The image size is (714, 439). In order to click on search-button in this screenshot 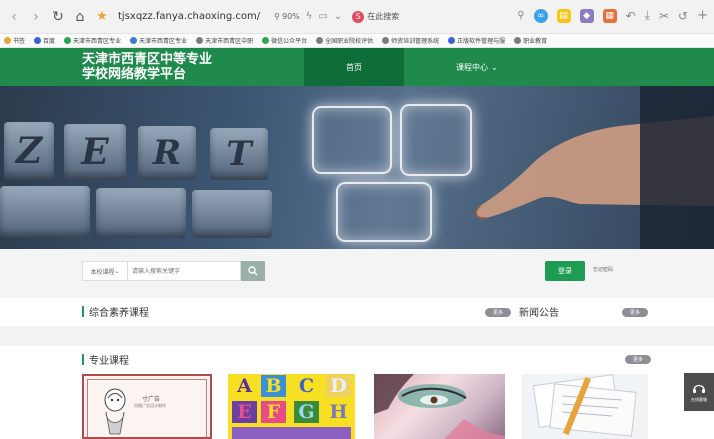, I will do `click(253, 271)`.